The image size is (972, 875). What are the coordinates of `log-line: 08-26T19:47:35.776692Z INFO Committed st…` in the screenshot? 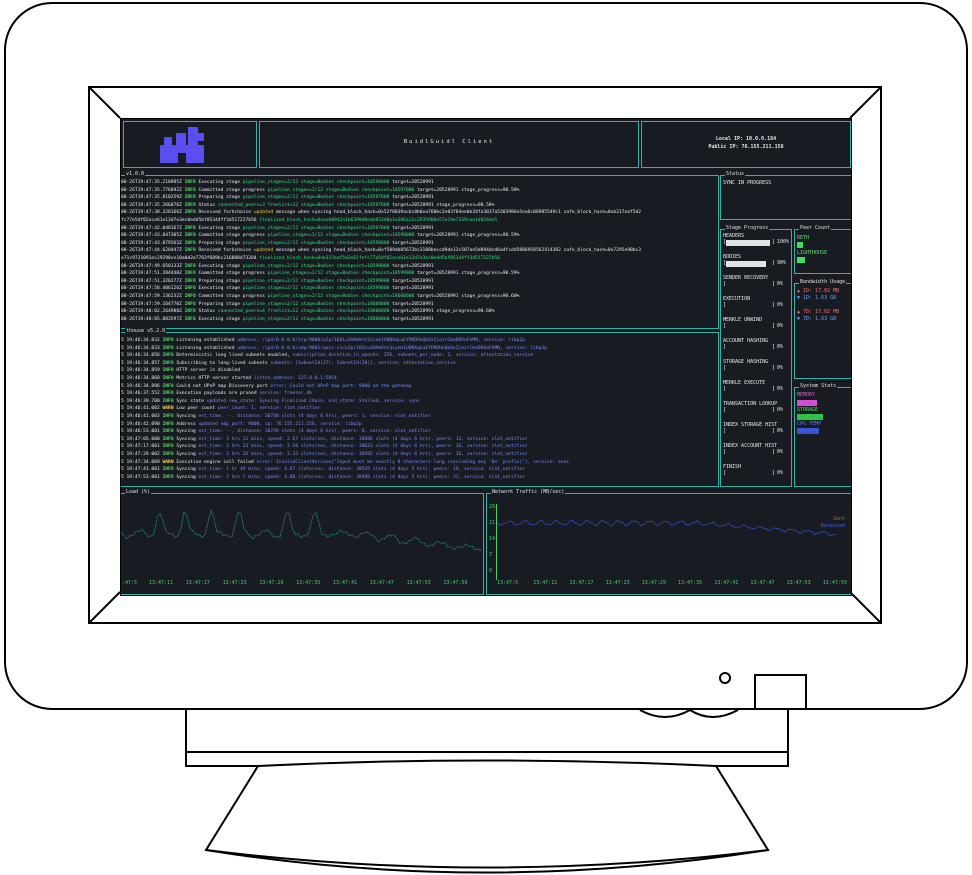 It's located at (419, 191).